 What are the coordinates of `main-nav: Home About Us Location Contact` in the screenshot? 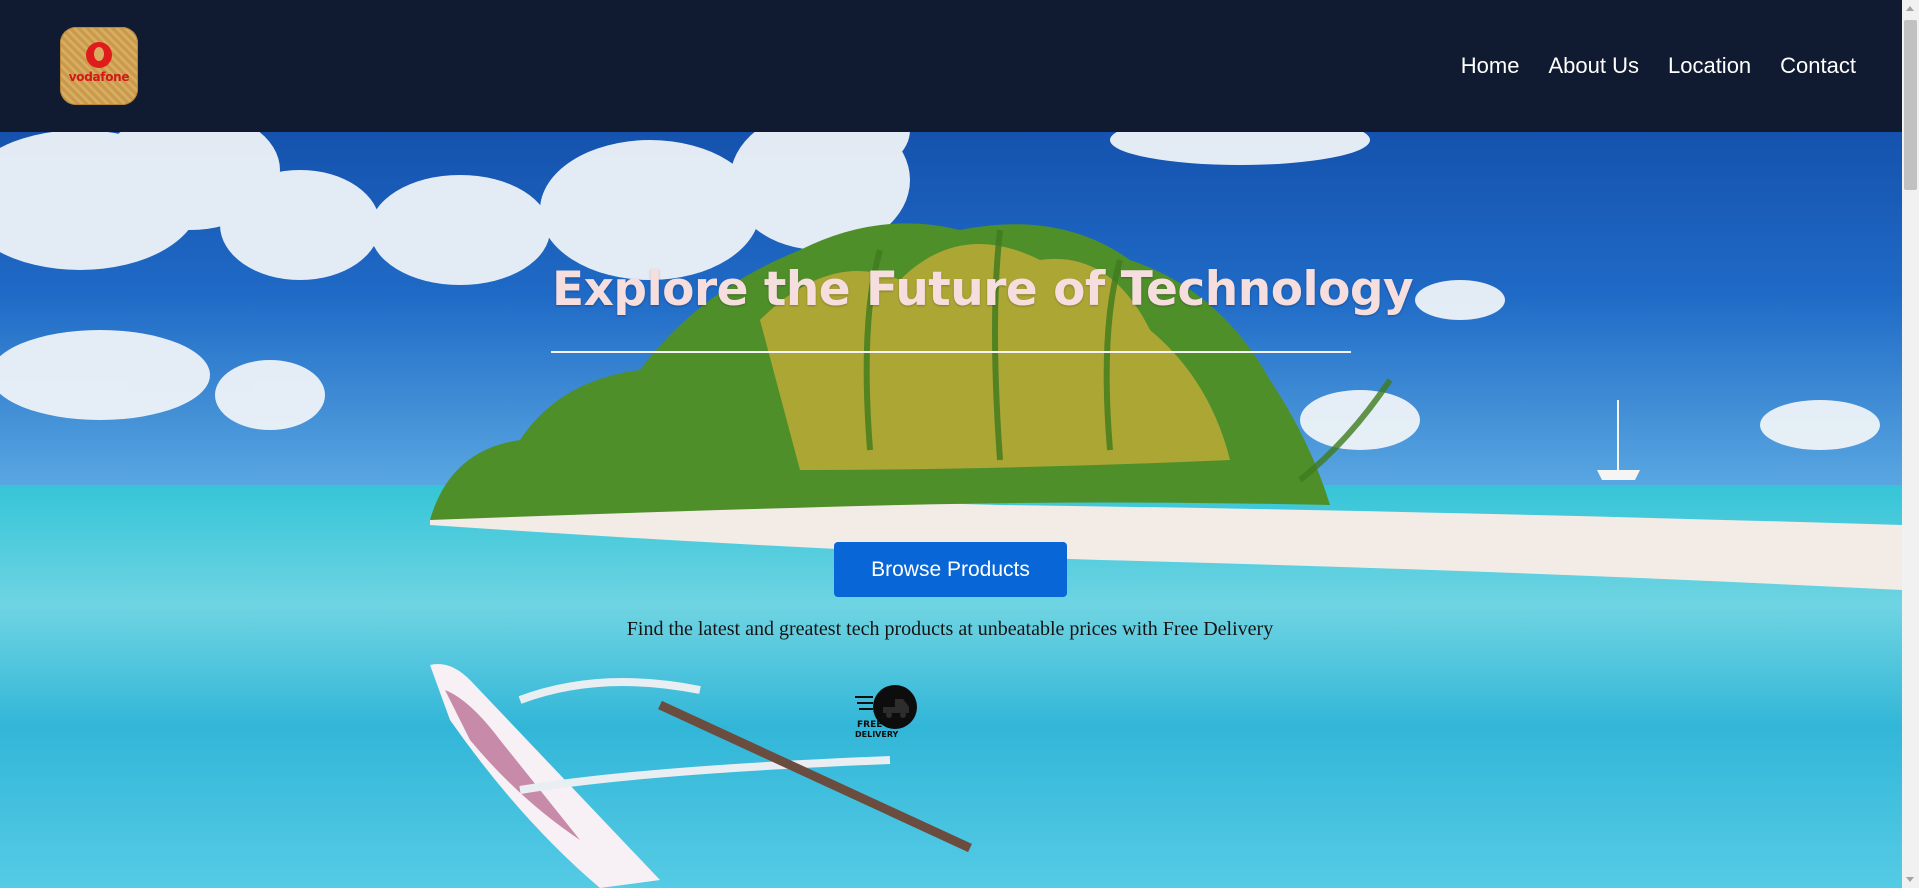 It's located at (1658, 66).